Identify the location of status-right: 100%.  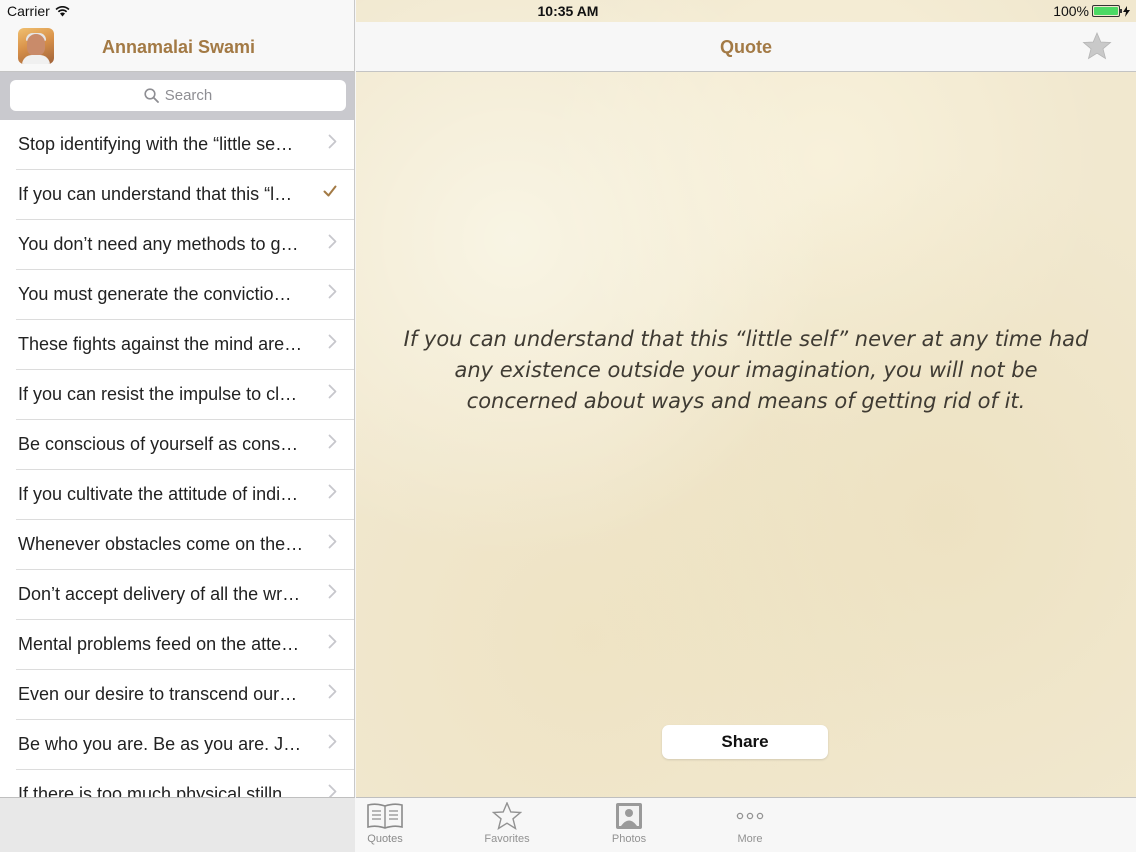
(1091, 11).